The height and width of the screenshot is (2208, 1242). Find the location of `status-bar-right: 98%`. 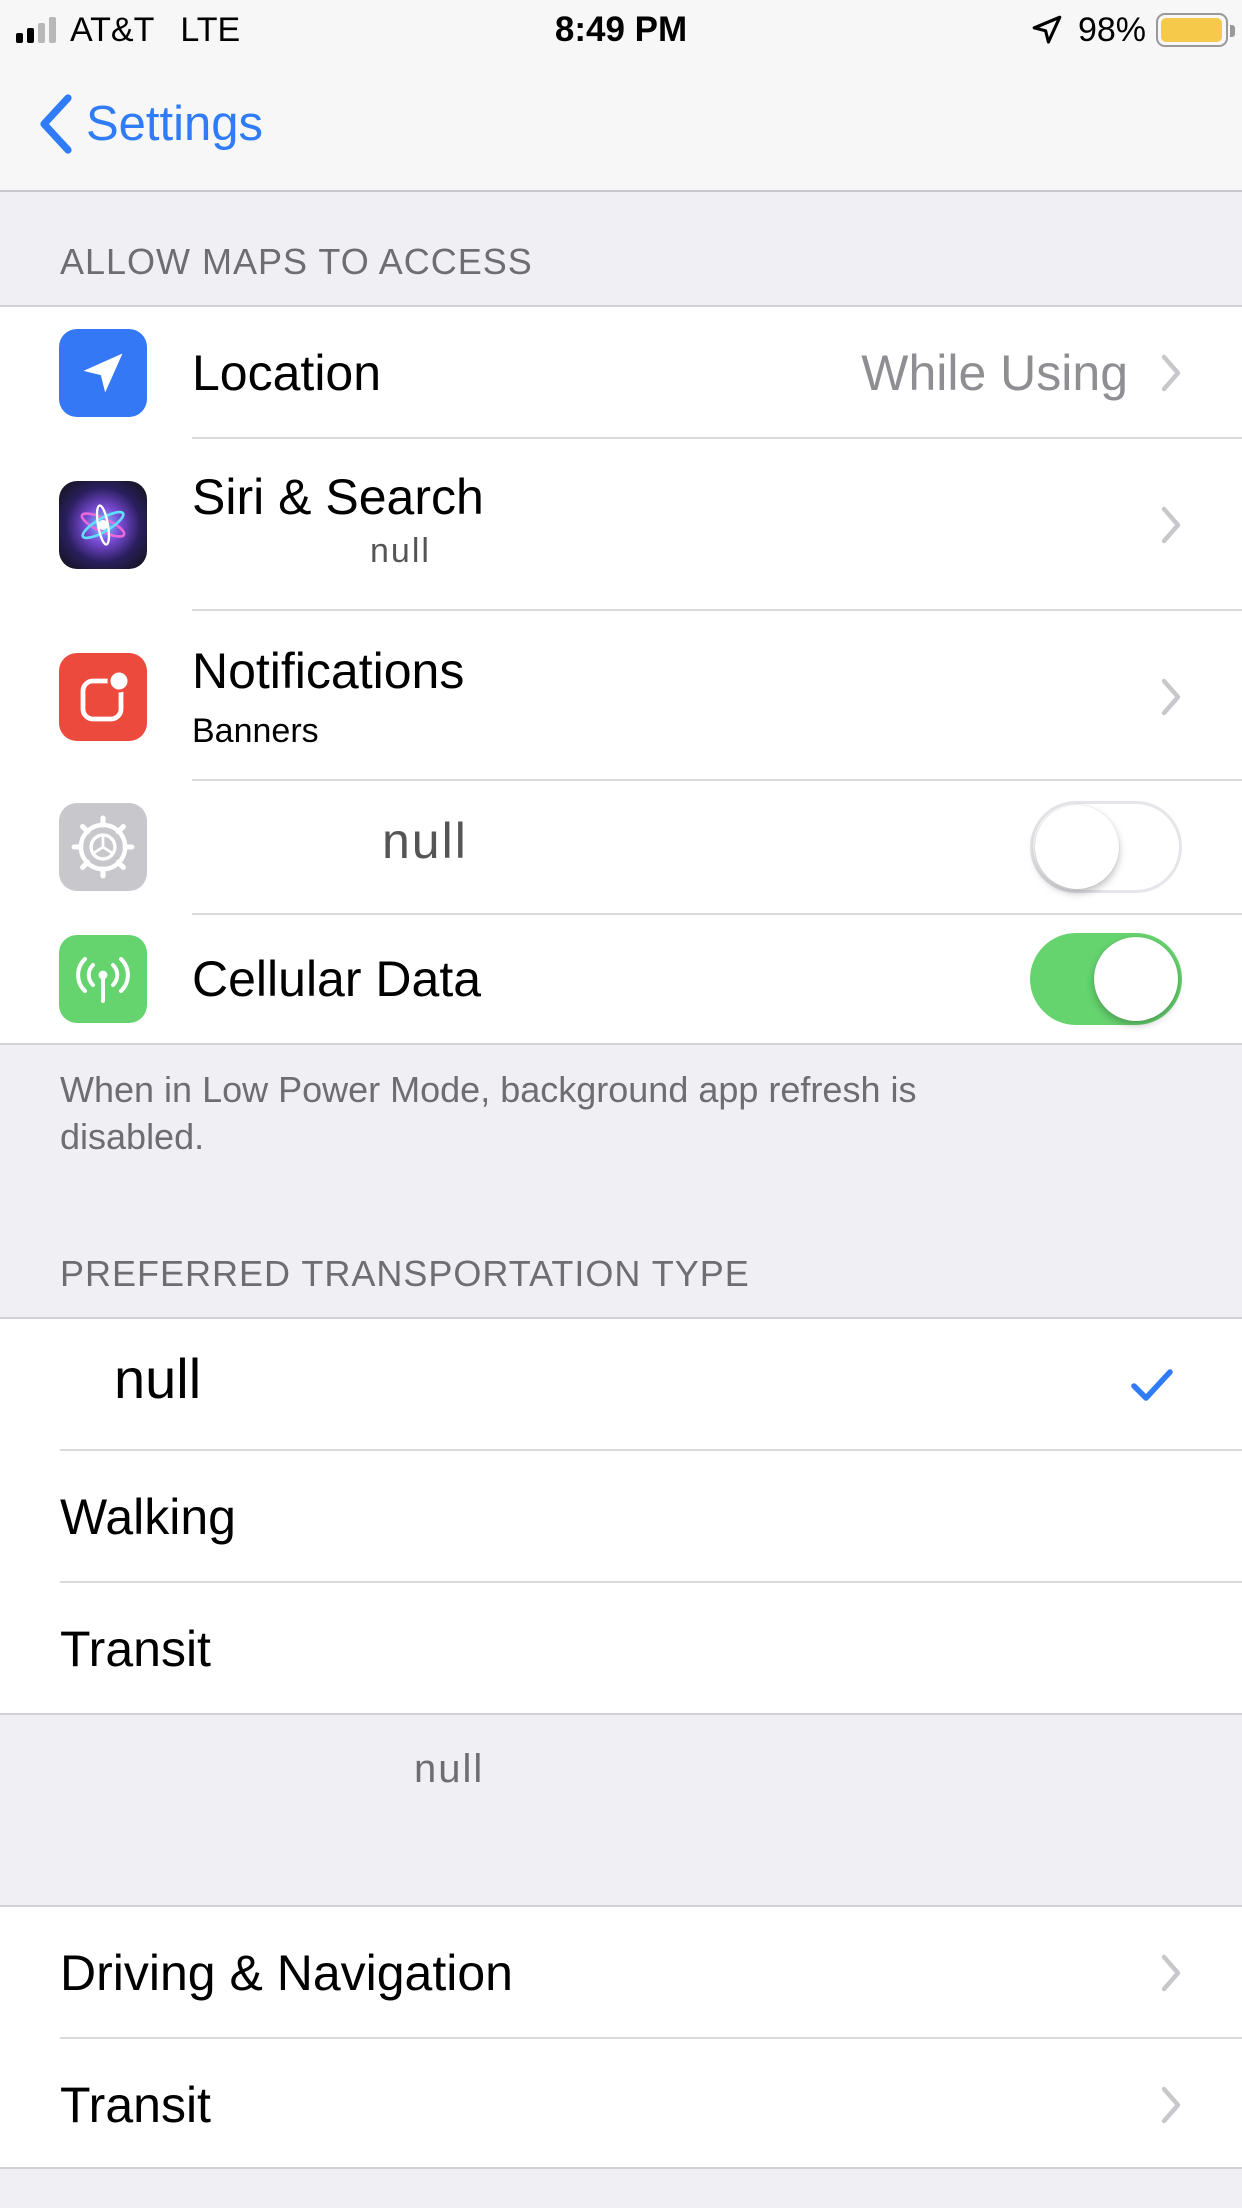

status-bar-right: 98% is located at coordinates (1132, 30).